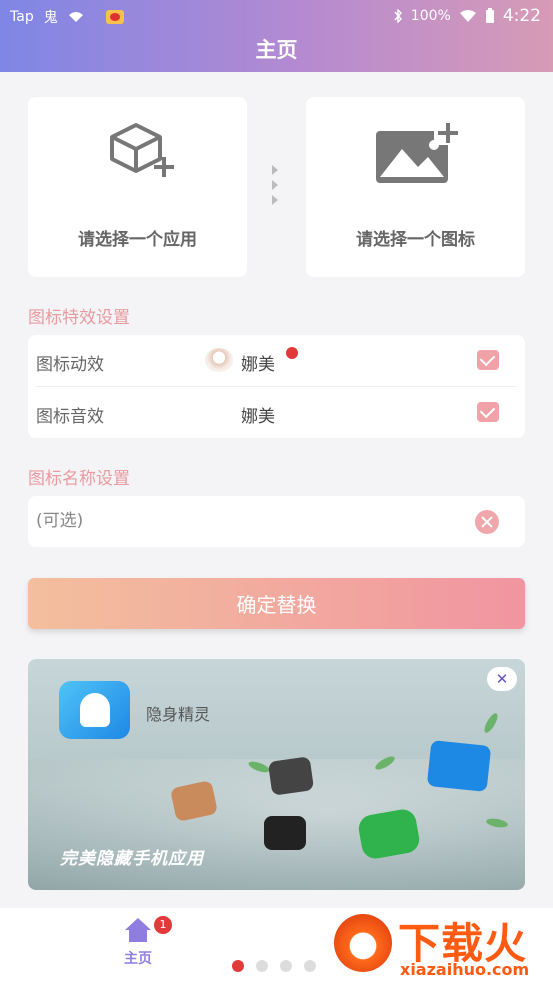  Describe the element at coordinates (163, 925) in the screenshot. I see `home-badge: 1` at that location.